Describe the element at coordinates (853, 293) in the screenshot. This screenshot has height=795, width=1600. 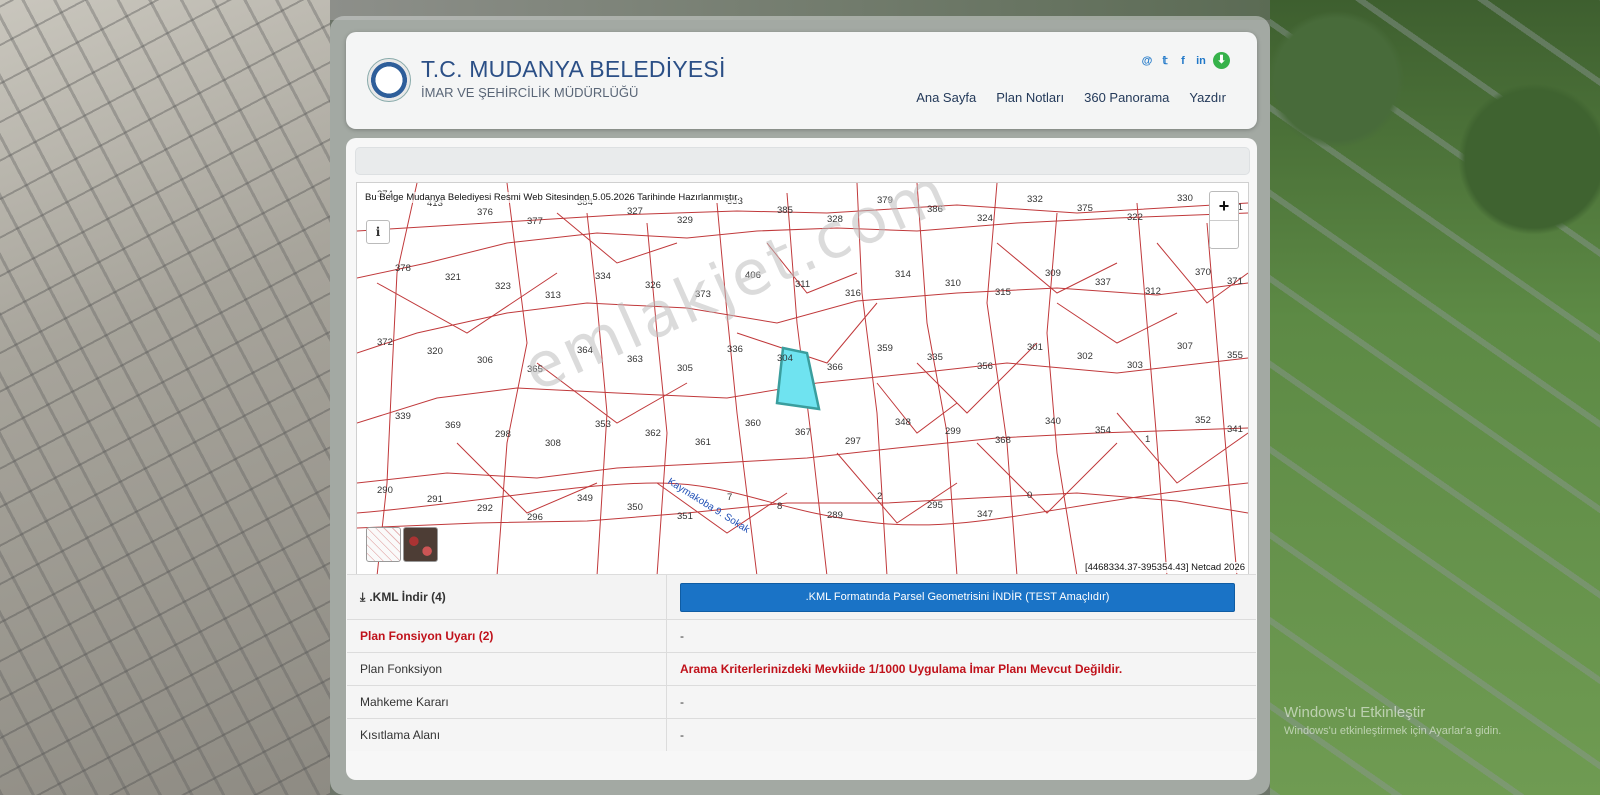
I see `parcel-number: 316` at that location.